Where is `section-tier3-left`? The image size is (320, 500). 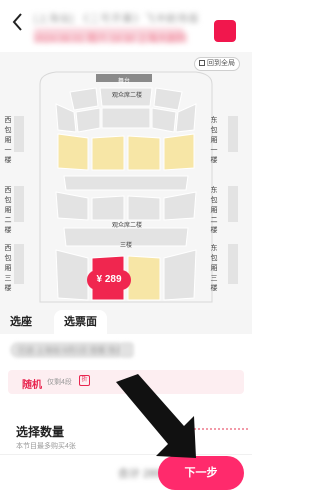
section-tier3-left is located at coordinates (72, 275).